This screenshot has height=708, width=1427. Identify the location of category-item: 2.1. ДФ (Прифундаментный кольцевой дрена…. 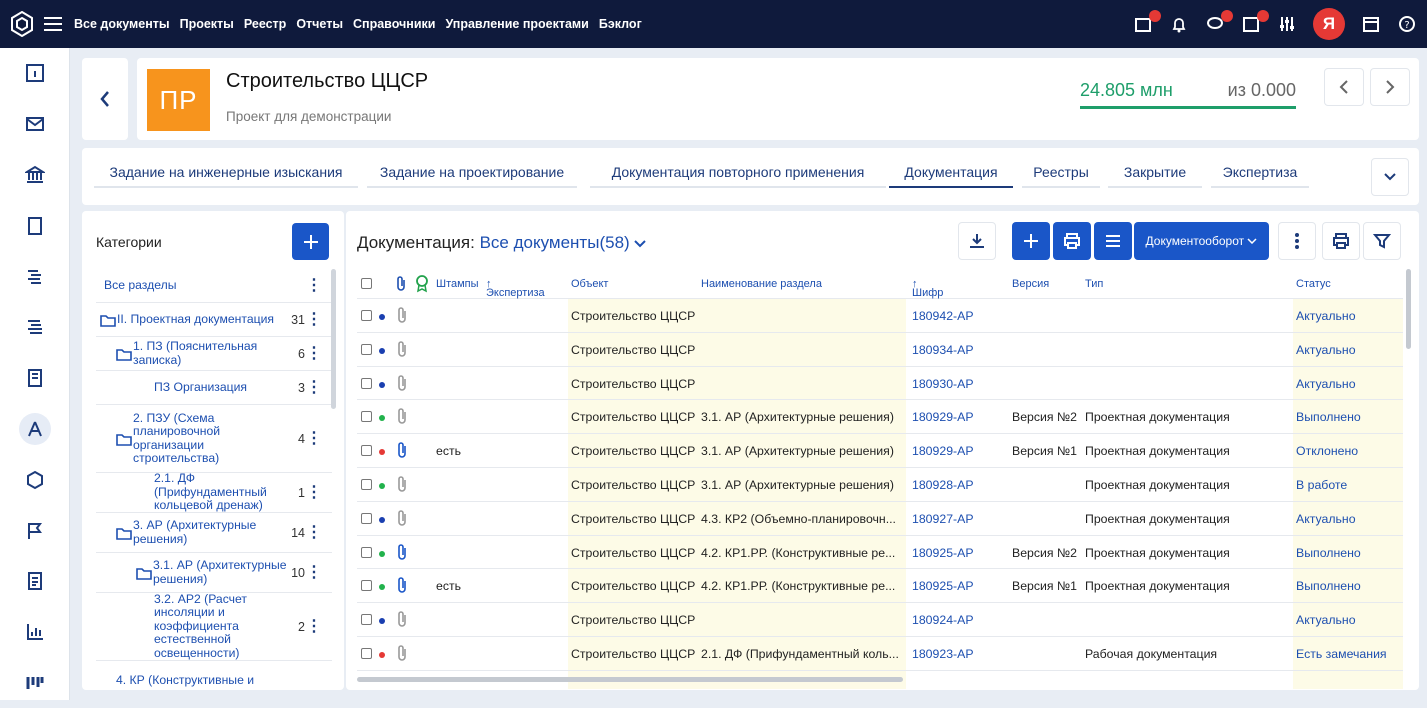
(214, 492).